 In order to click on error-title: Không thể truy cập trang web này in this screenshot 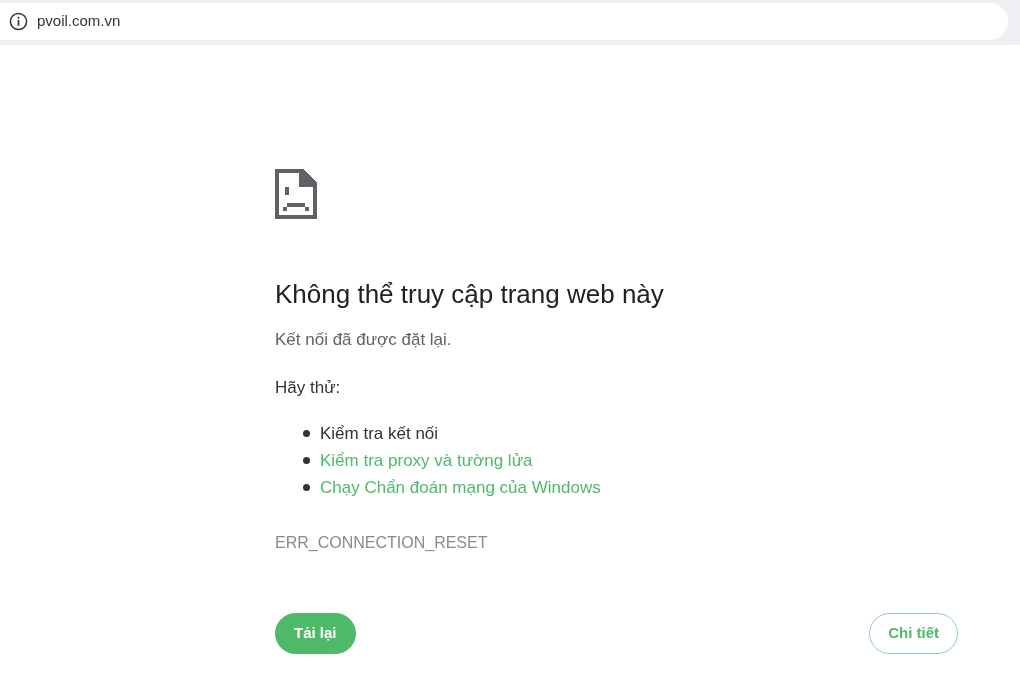, I will do `click(470, 294)`.